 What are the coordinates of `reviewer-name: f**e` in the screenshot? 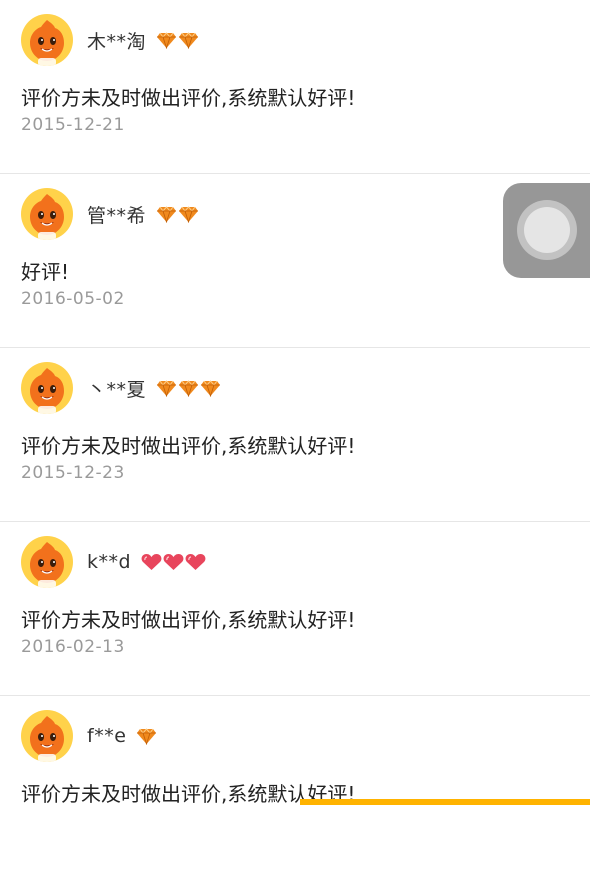 It's located at (107, 736).